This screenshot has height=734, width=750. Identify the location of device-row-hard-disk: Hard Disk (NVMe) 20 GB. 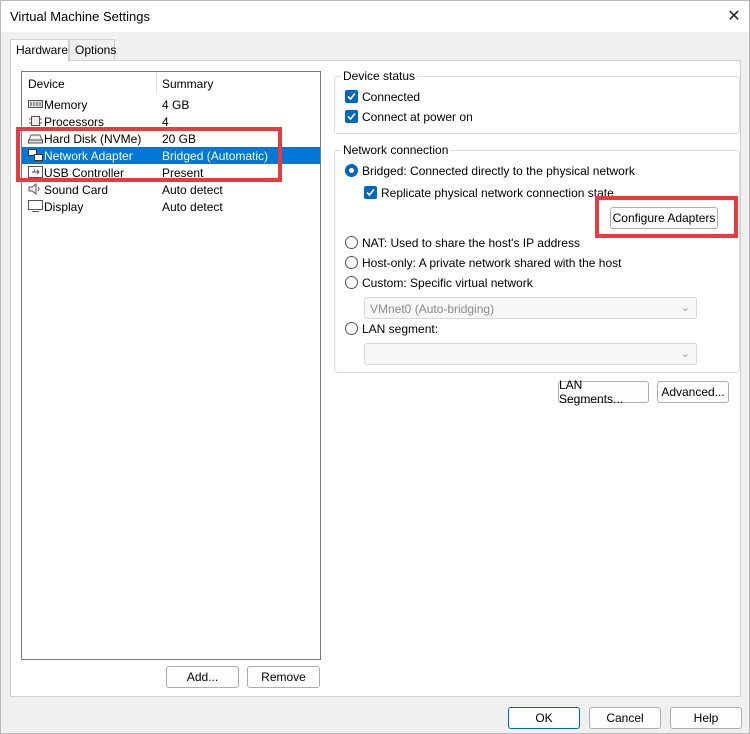
(171, 138).